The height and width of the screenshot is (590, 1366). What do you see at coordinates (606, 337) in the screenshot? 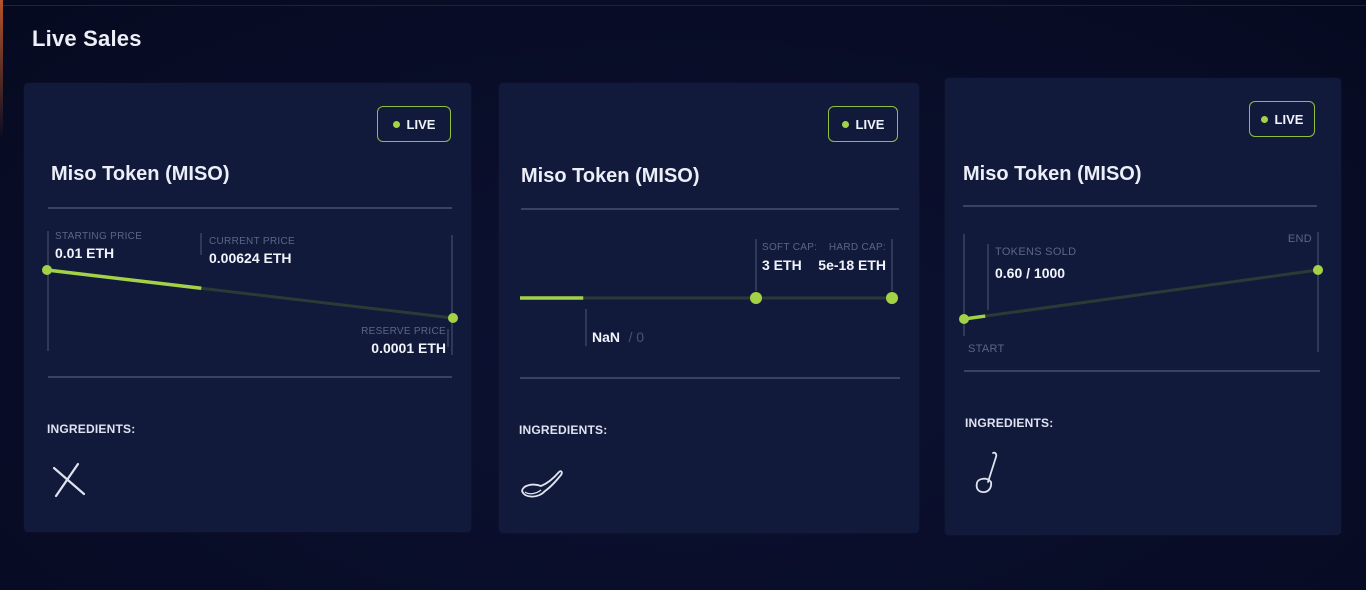
I see `raised-value: NaN` at bounding box center [606, 337].